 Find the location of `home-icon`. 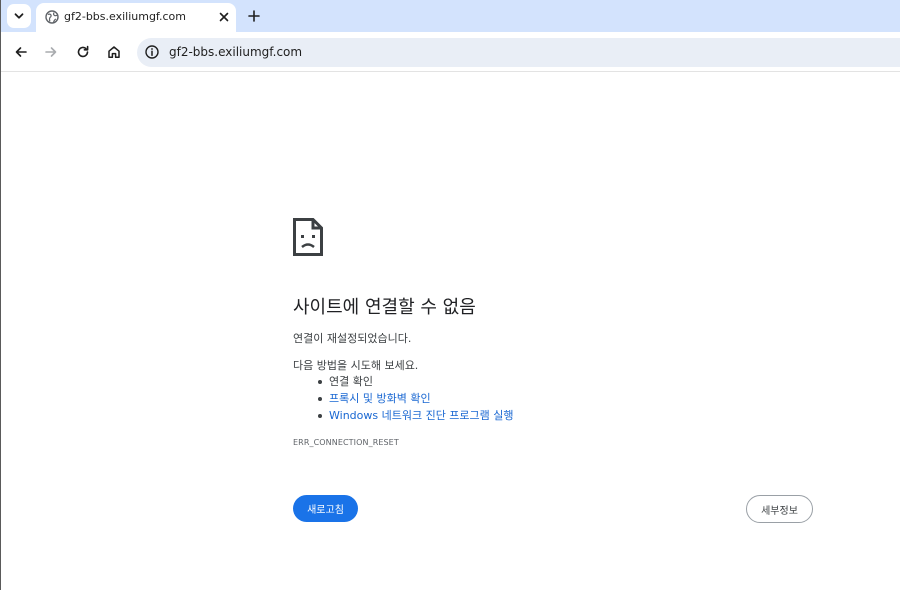

home-icon is located at coordinates (114, 52).